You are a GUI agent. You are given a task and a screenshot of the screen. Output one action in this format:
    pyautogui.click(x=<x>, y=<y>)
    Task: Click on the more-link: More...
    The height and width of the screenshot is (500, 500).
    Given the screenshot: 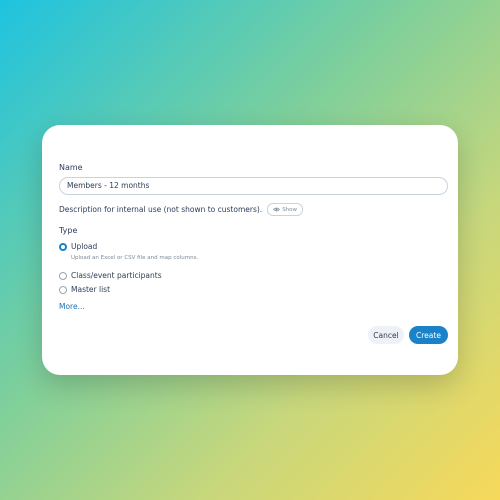 What is the action you would take?
    pyautogui.click(x=72, y=306)
    